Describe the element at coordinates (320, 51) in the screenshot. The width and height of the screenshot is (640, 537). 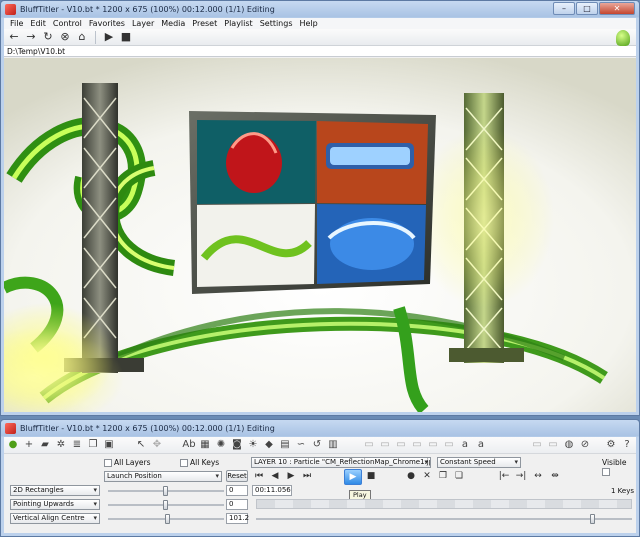
I see `file-path-bar: D:\Temp\V10.bt` at that location.